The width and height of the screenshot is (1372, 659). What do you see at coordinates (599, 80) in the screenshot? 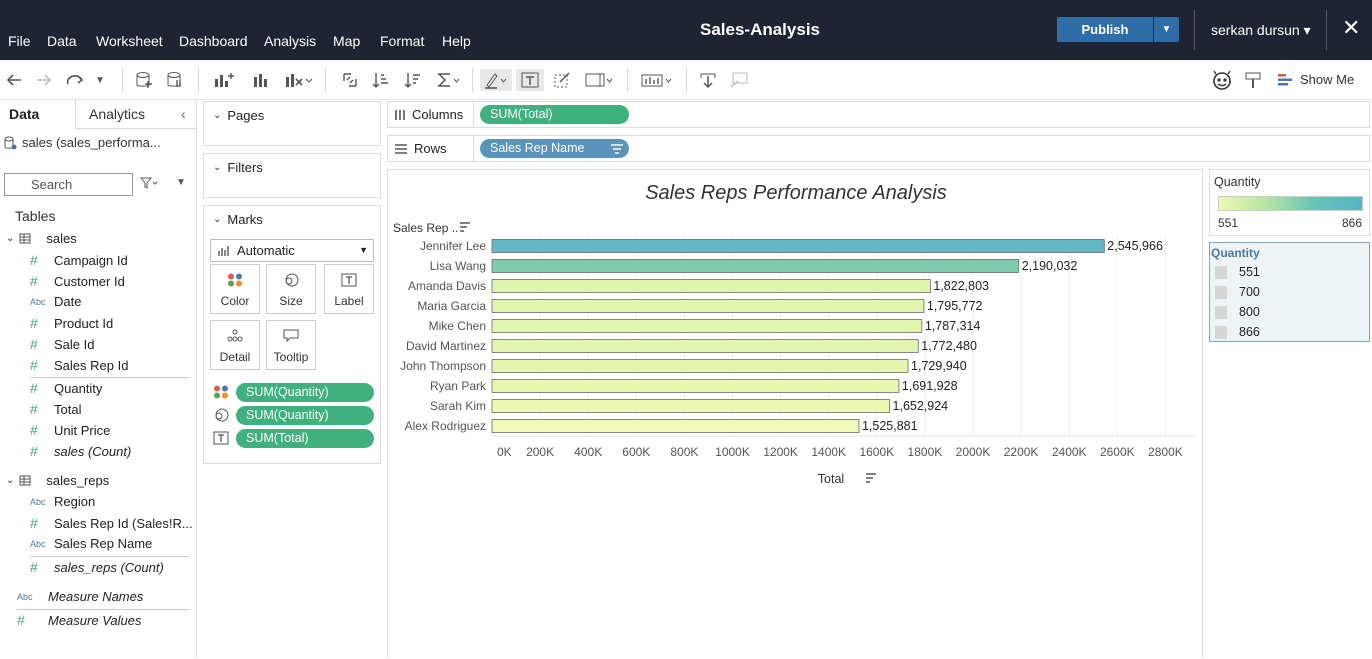
I see `fit-view-icon` at bounding box center [599, 80].